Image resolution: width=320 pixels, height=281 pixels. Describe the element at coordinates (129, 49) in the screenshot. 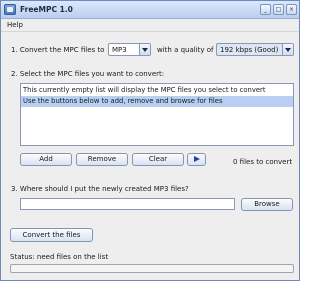

I see `format-select: MP3` at that location.